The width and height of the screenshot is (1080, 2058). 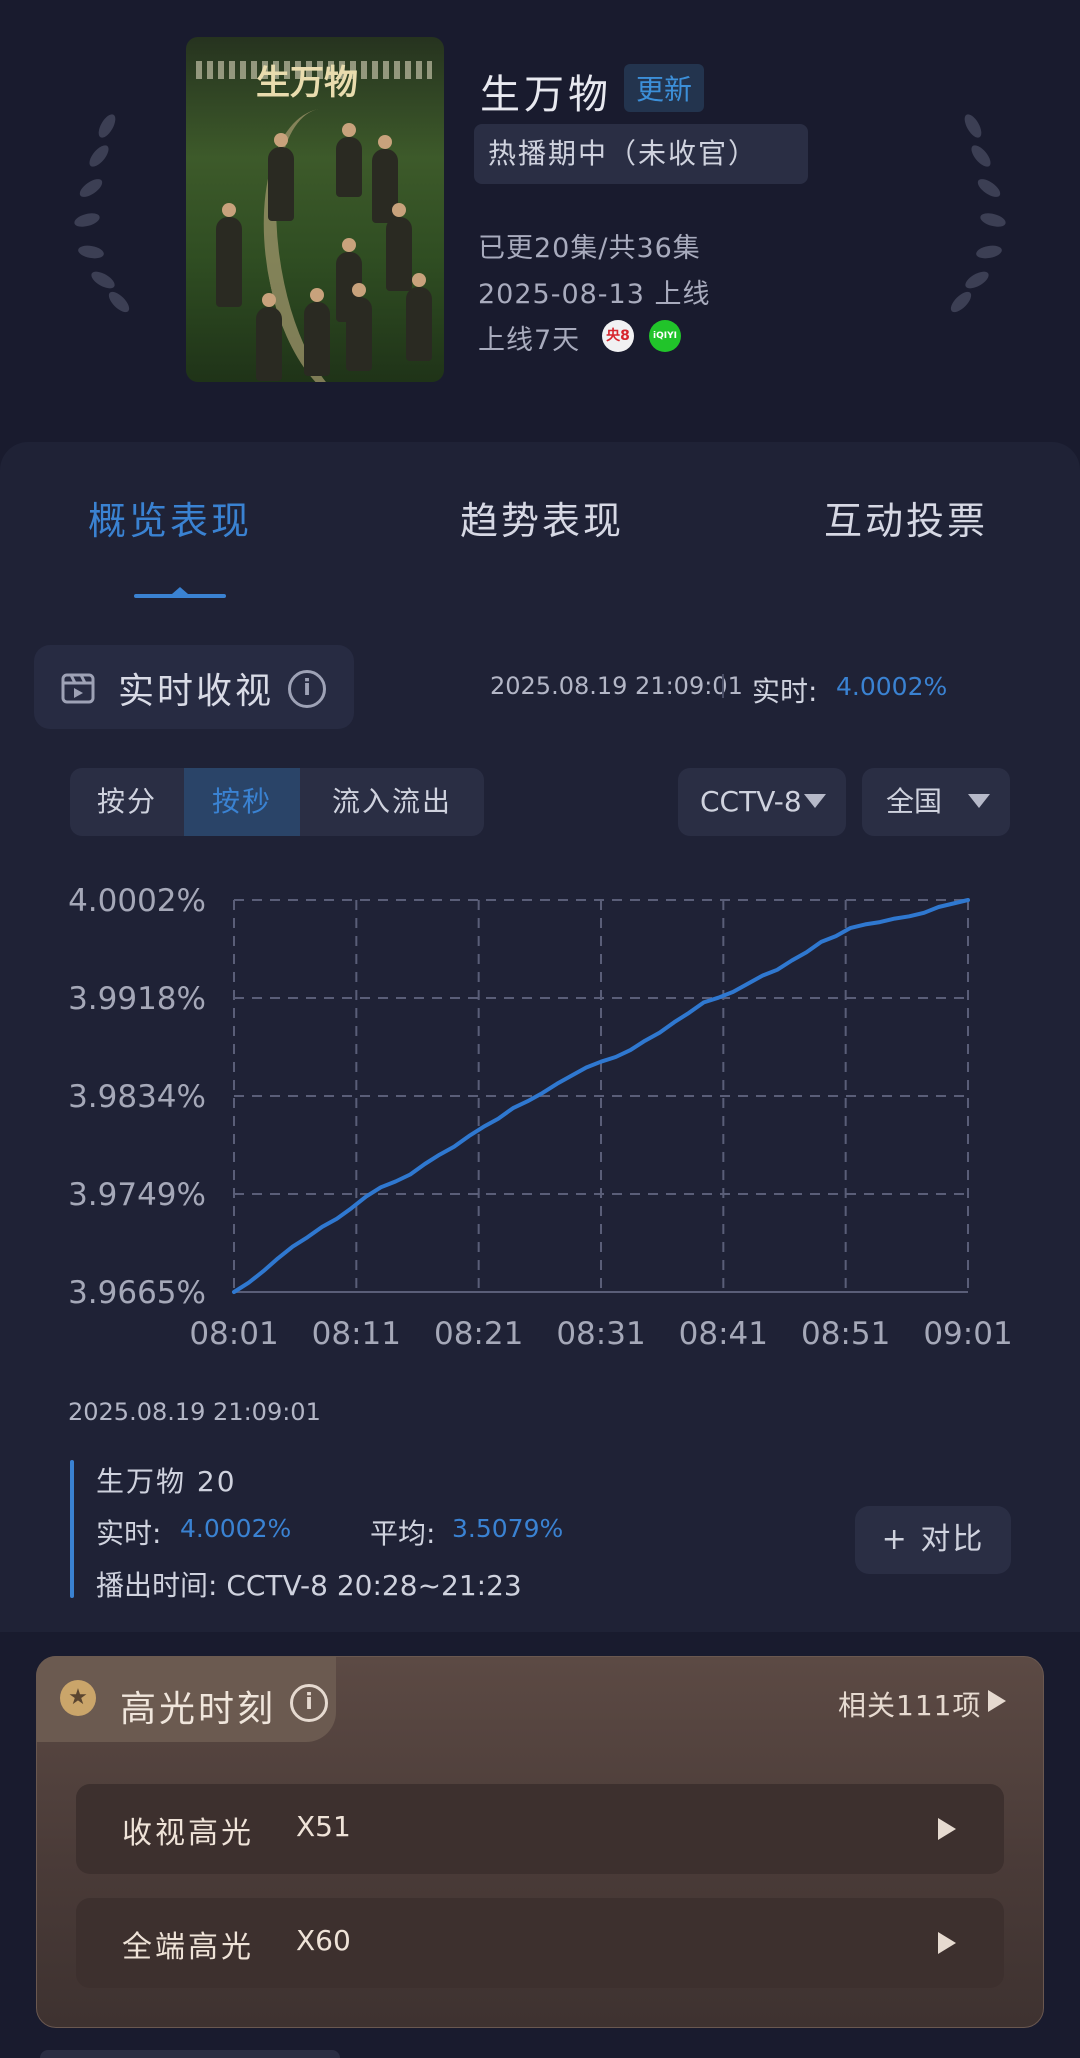 I want to click on cctv8-icon: 央8, so click(x=618, y=336).